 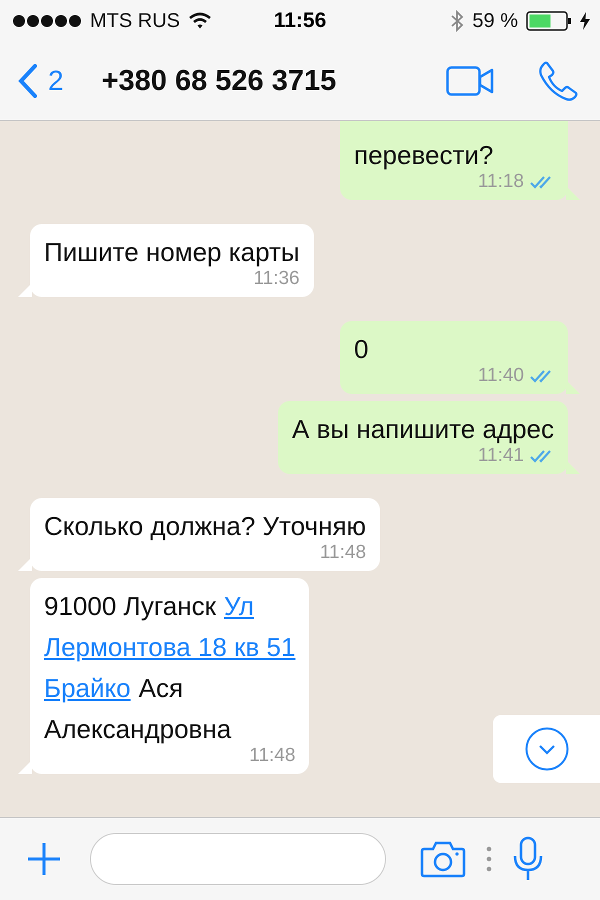 What do you see at coordinates (138, 729) in the screenshot?
I see `message-text: Александровна` at bounding box center [138, 729].